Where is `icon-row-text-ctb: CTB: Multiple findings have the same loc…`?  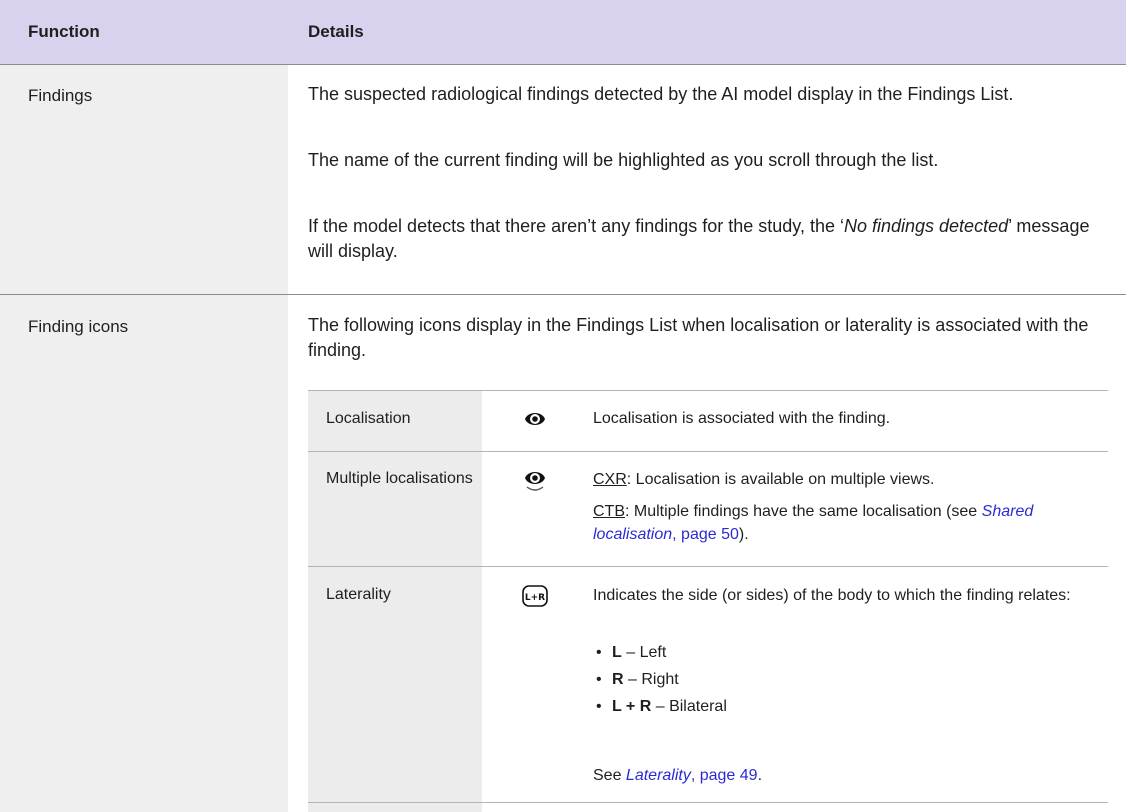
icon-row-text-ctb: CTB: Multiple findings have the same loc… is located at coordinates (813, 523).